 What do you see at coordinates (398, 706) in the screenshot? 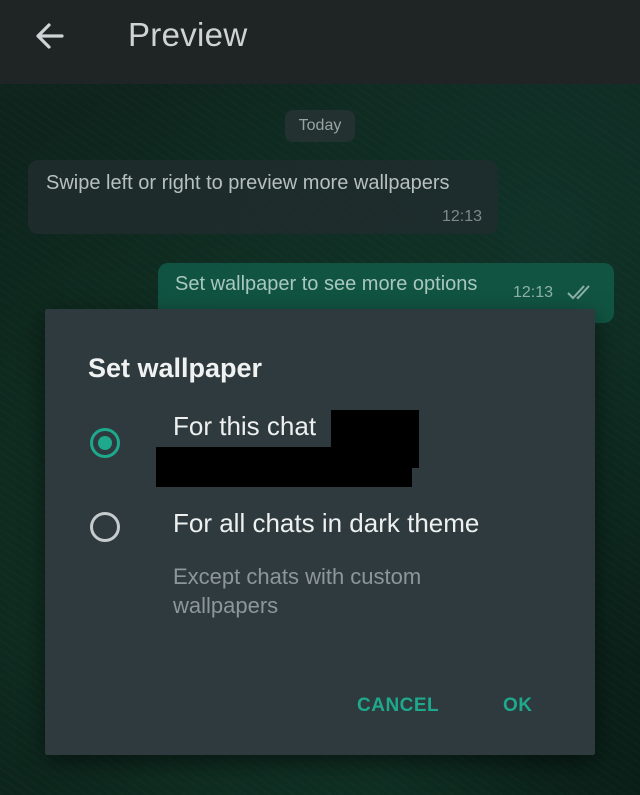
I see `cancel-button: CANCEL` at bounding box center [398, 706].